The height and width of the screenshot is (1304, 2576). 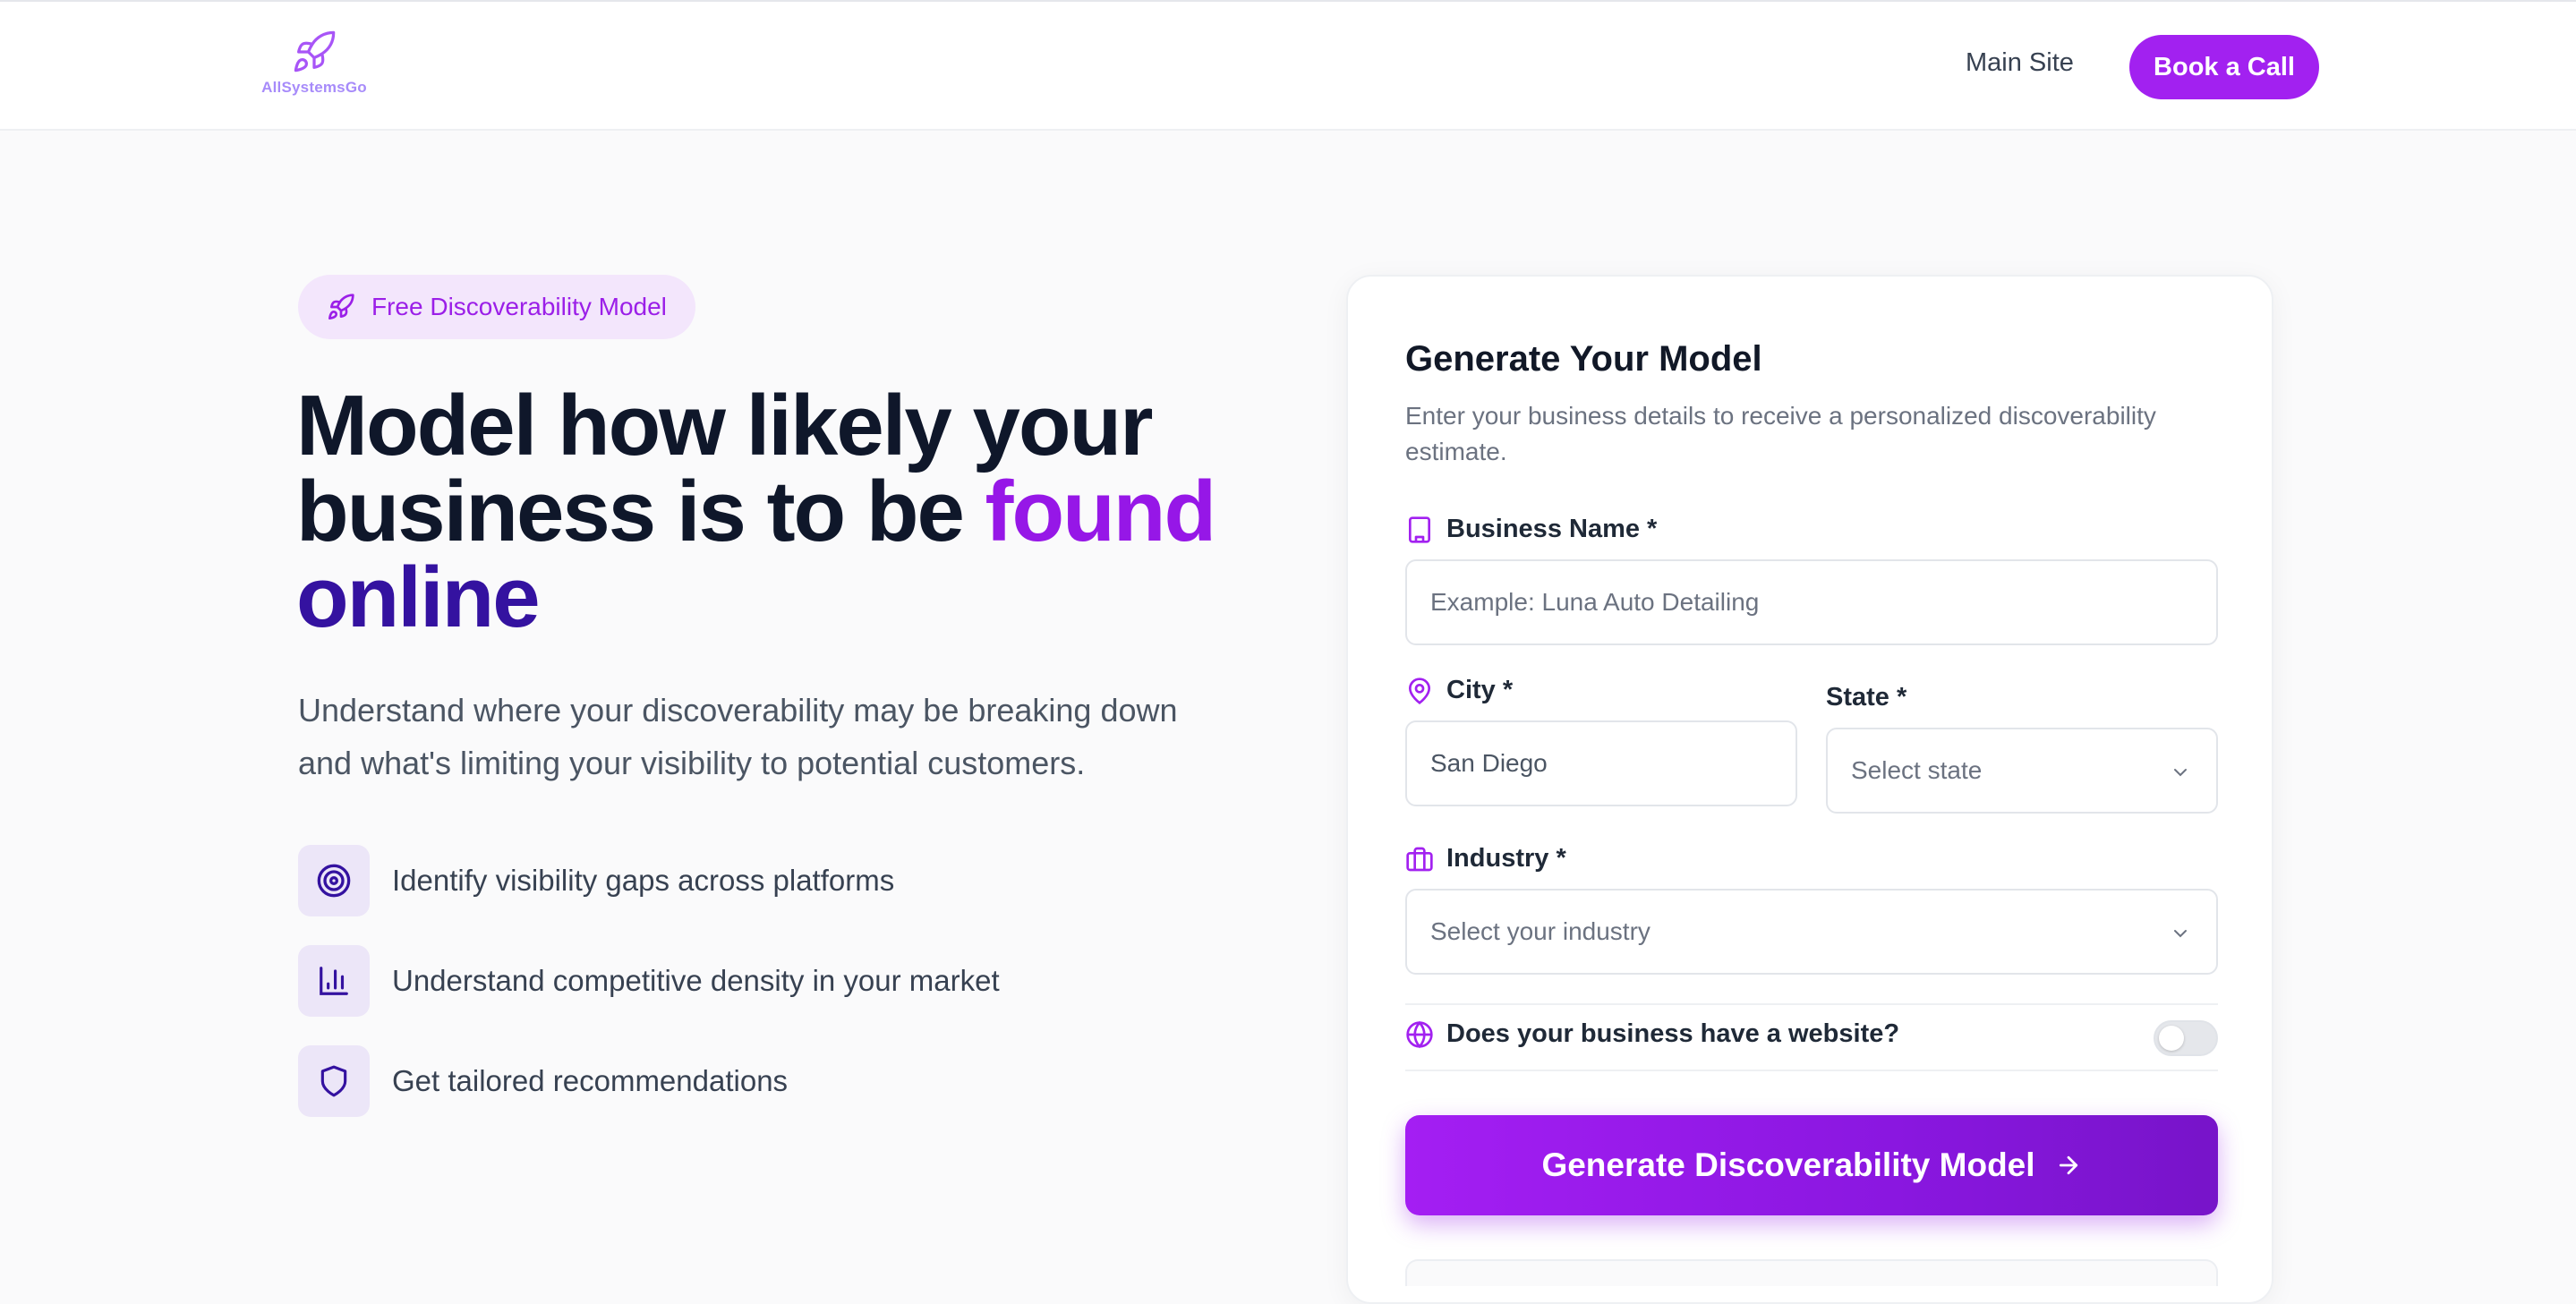 What do you see at coordinates (1583, 359) in the screenshot?
I see `form-title: Generate Your Model` at bounding box center [1583, 359].